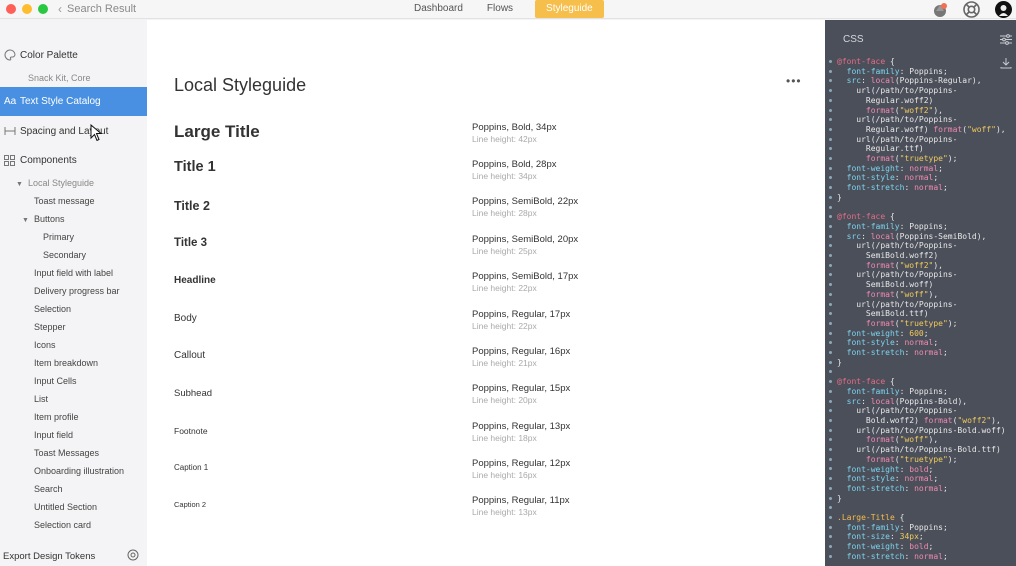 This screenshot has height=566, width=1016. Describe the element at coordinates (133, 556) in the screenshot. I see `settings-gear-icon` at that location.